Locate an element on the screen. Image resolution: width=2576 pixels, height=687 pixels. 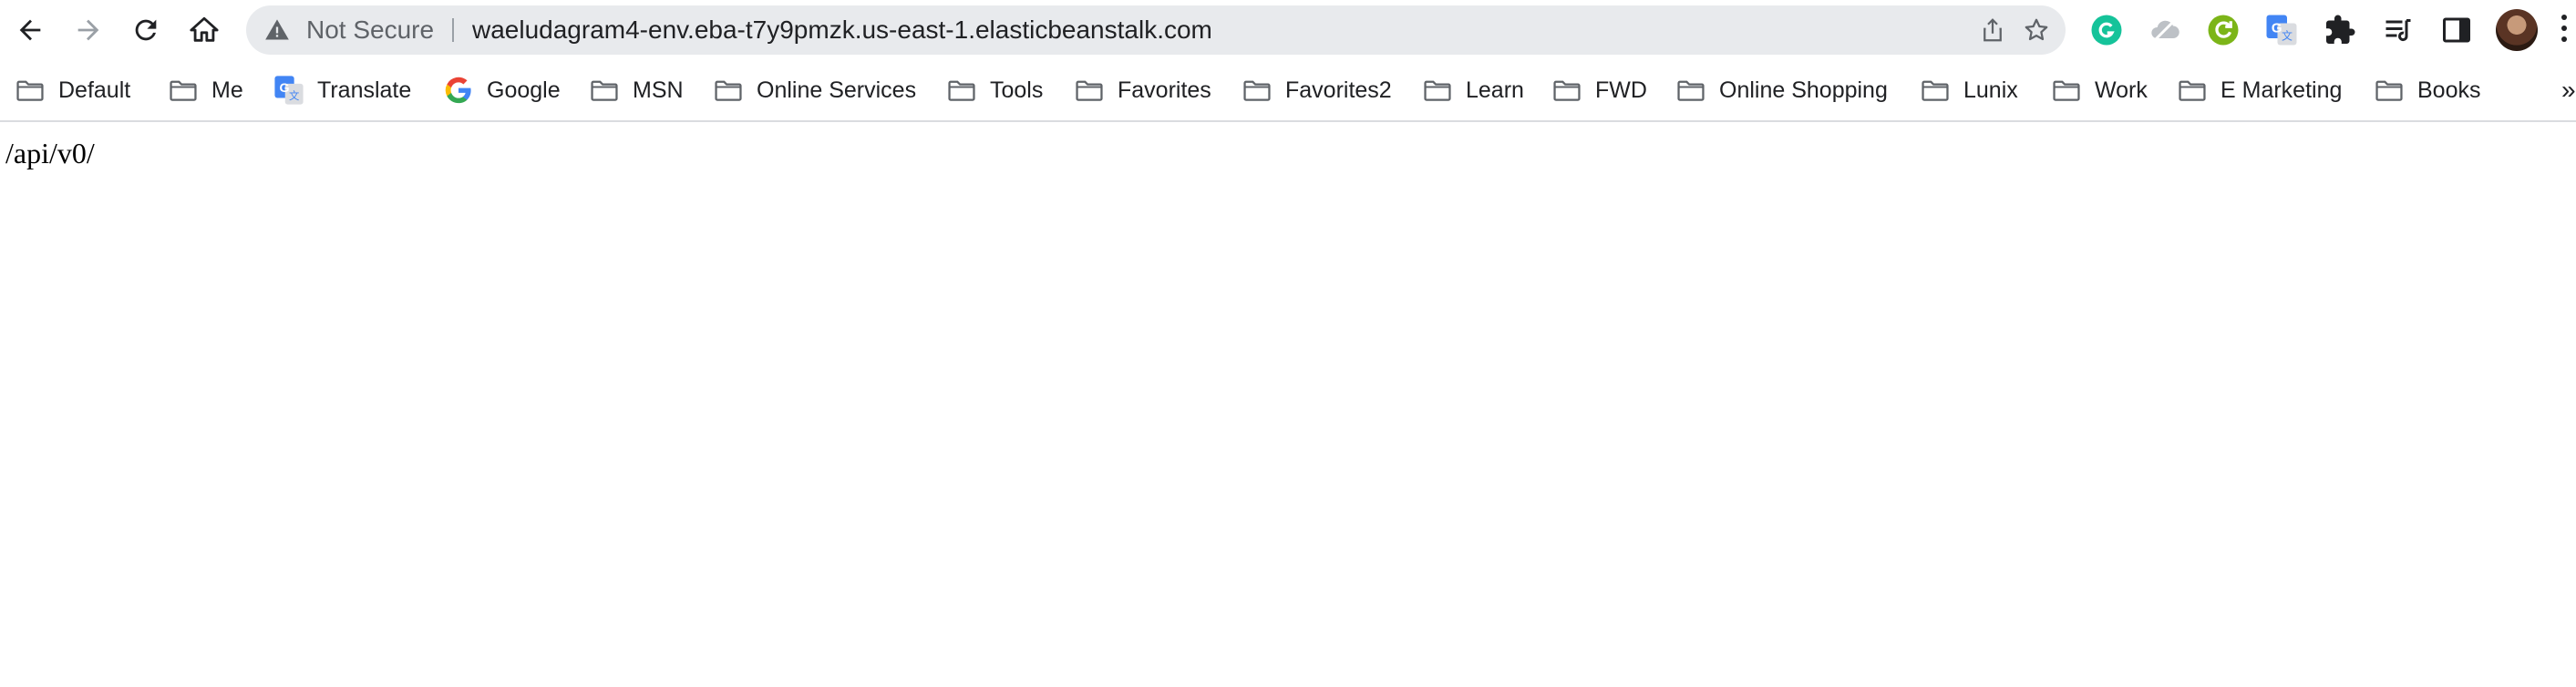
browser-menu-button is located at coordinates (2564, 31).